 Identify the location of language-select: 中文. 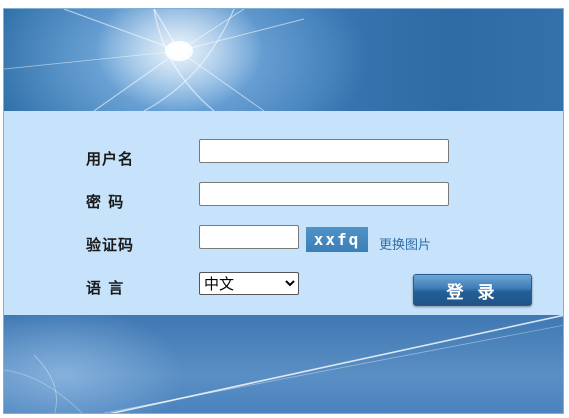
(249, 283).